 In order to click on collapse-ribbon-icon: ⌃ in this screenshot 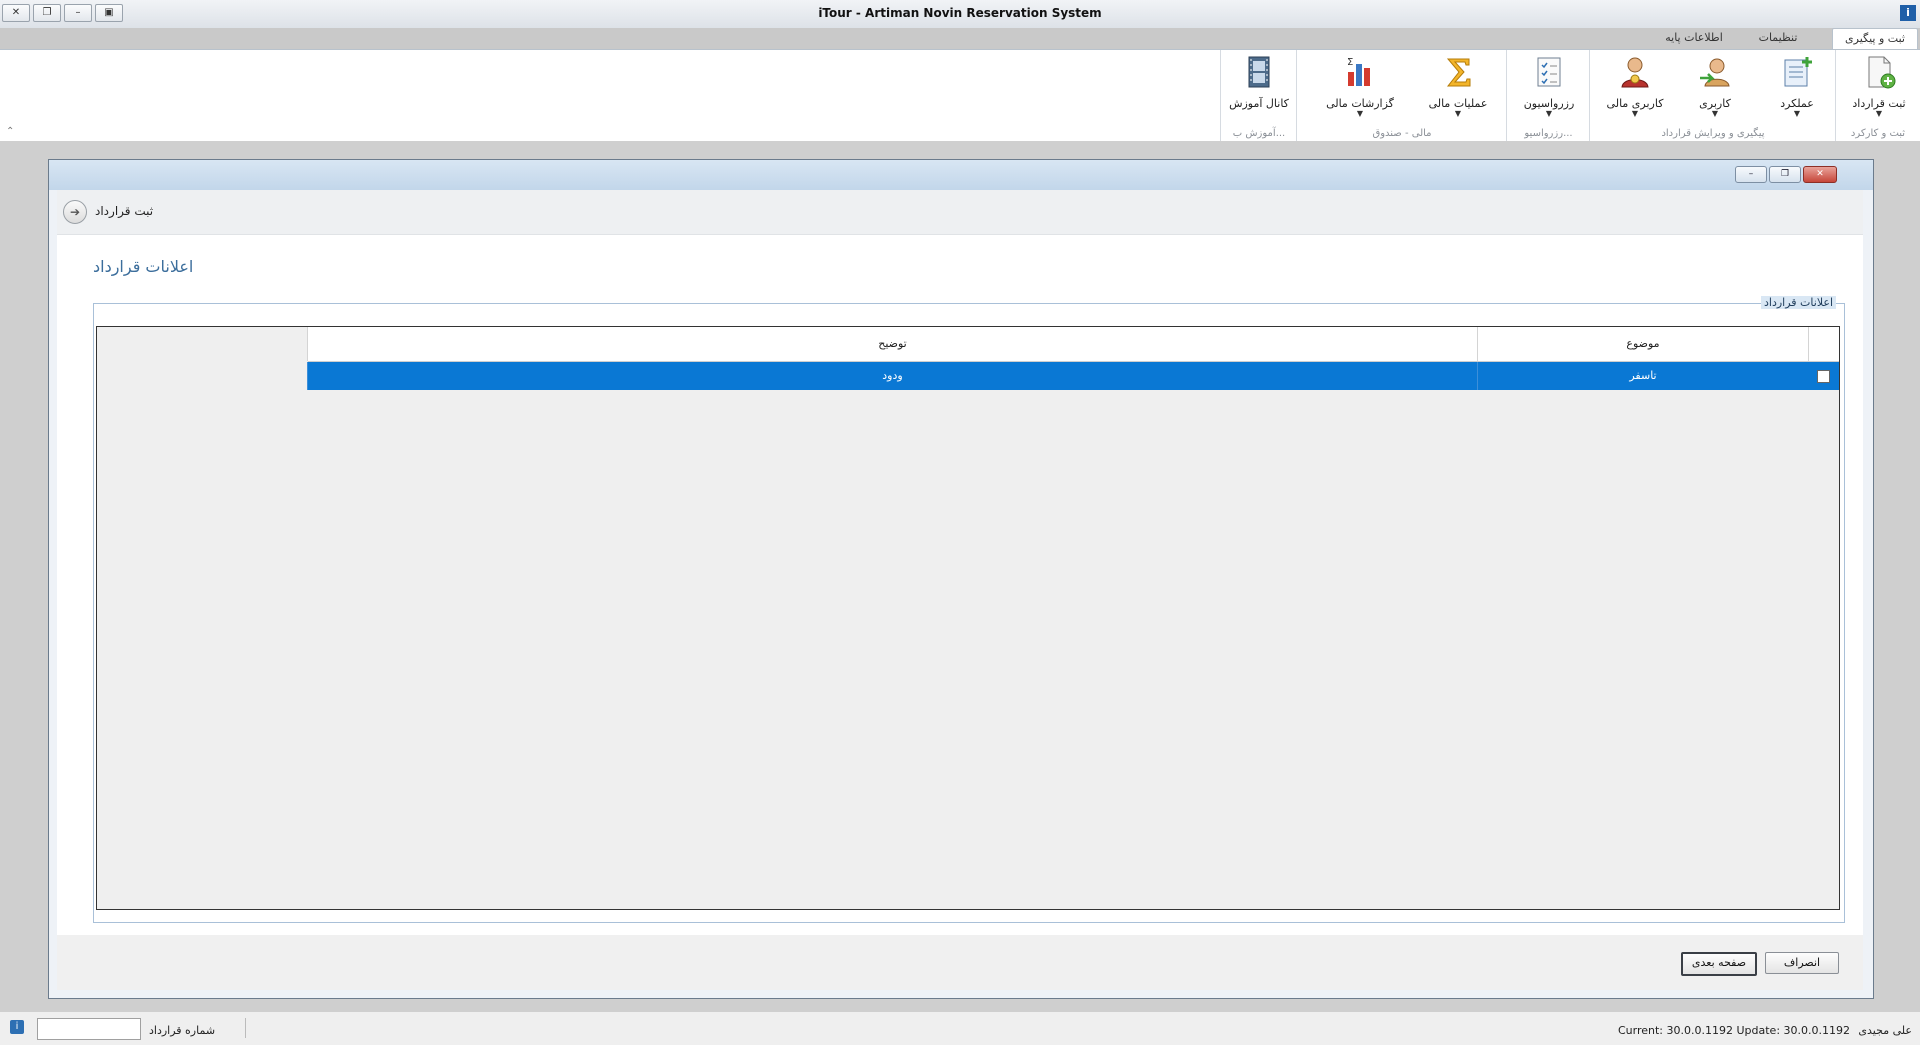, I will do `click(10, 131)`.